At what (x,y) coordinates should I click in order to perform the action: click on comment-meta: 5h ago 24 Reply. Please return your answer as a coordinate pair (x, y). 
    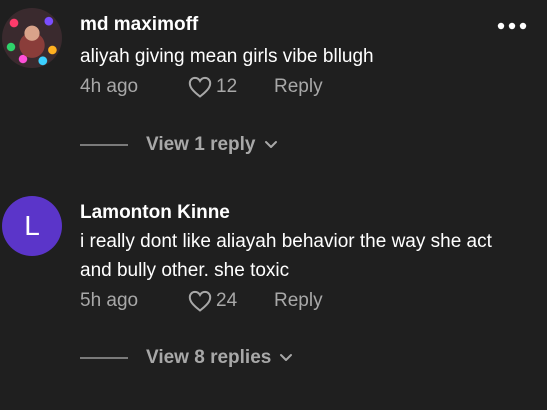
    Looking at the image, I should click on (201, 301).